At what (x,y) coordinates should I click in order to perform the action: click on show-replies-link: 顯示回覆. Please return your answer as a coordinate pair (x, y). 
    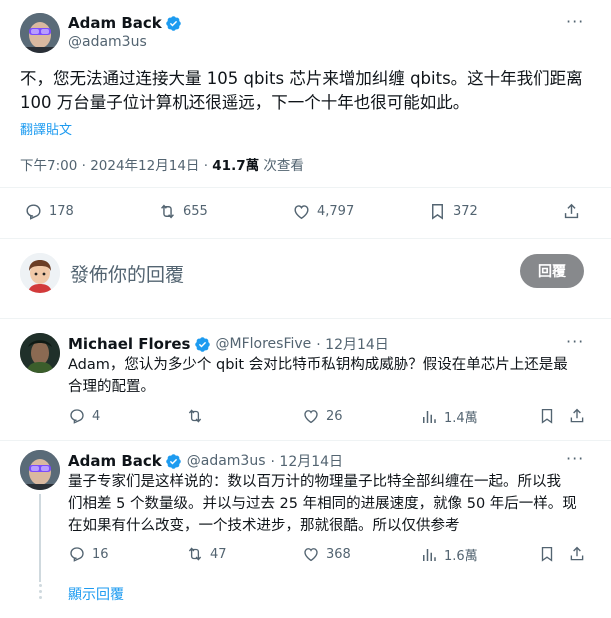
    Looking at the image, I should click on (96, 594).